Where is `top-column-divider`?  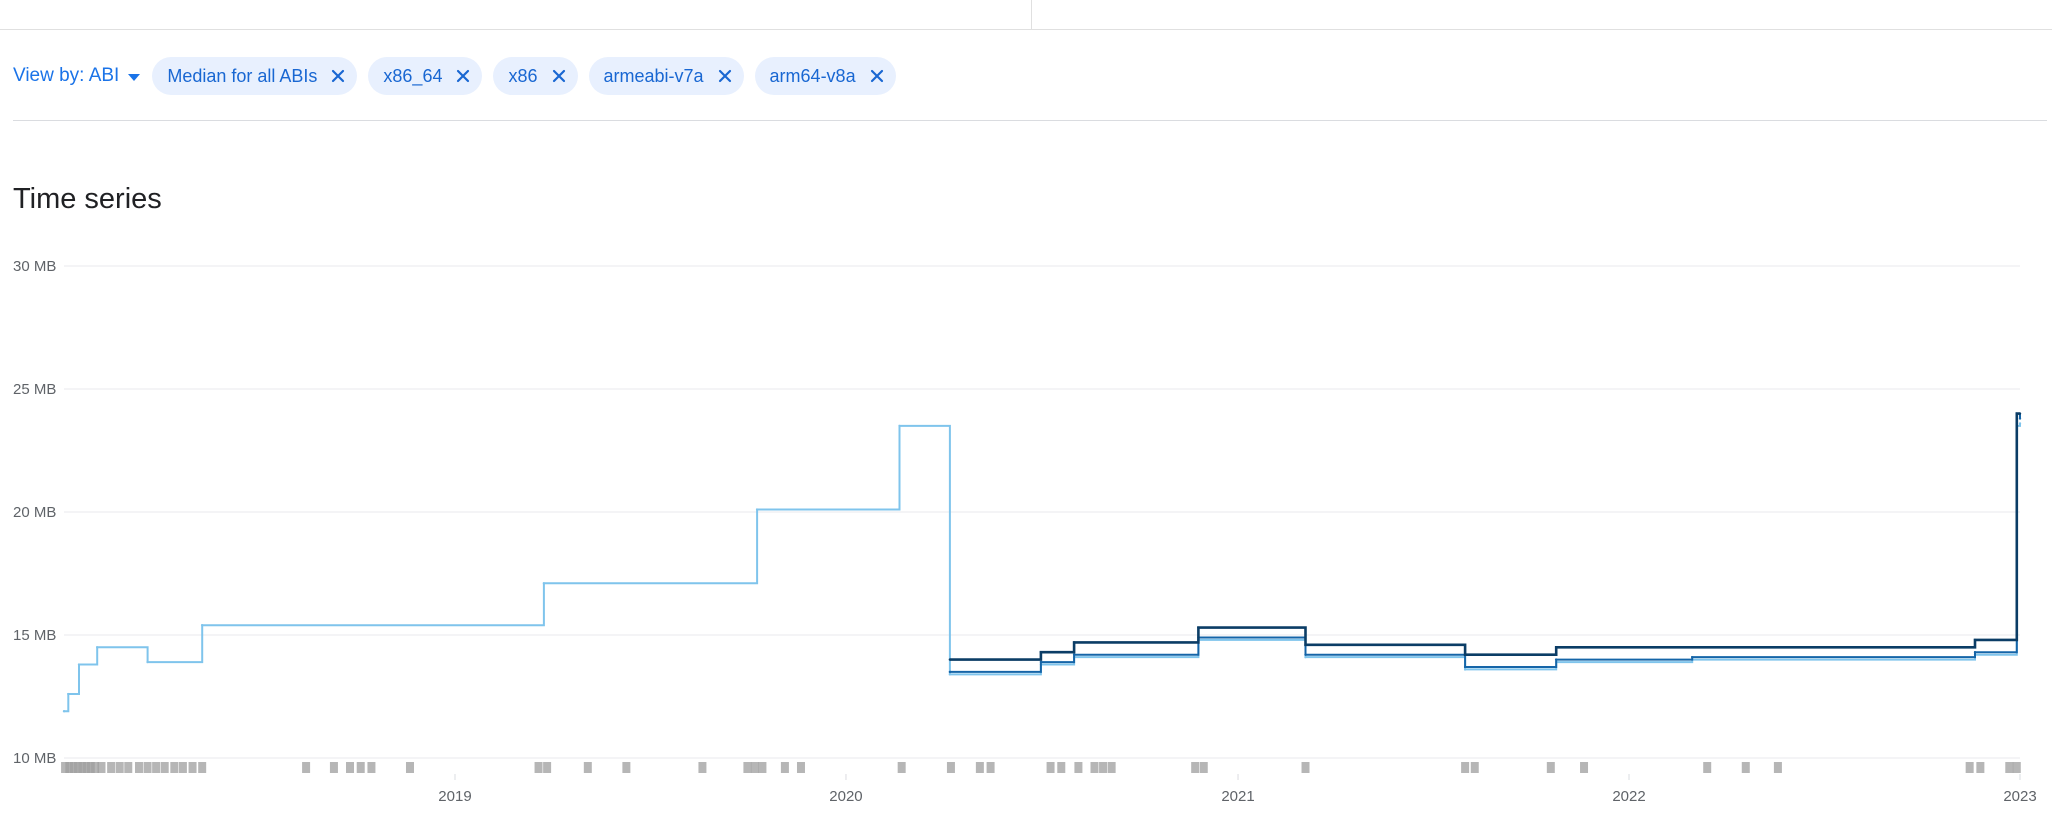
top-column-divider is located at coordinates (1031, 14).